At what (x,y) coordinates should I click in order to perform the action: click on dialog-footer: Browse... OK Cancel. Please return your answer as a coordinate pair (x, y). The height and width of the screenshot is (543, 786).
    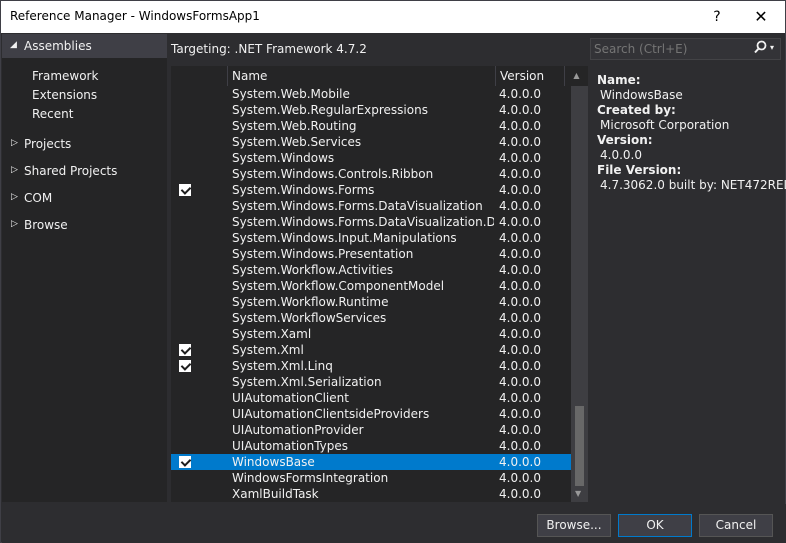
    Looking at the image, I should click on (394, 523).